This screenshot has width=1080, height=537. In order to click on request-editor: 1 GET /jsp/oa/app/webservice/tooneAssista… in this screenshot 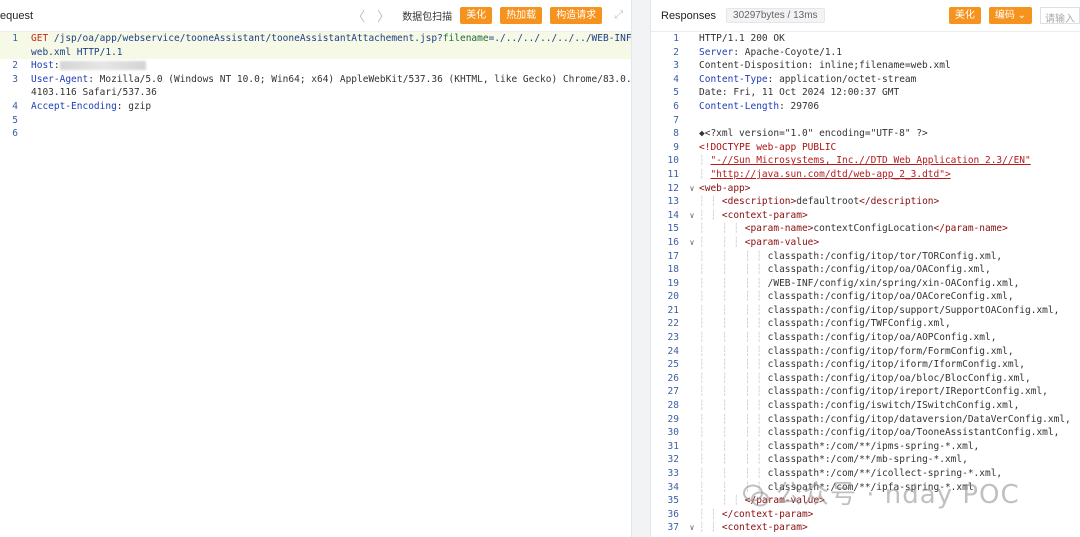, I will do `click(315, 86)`.